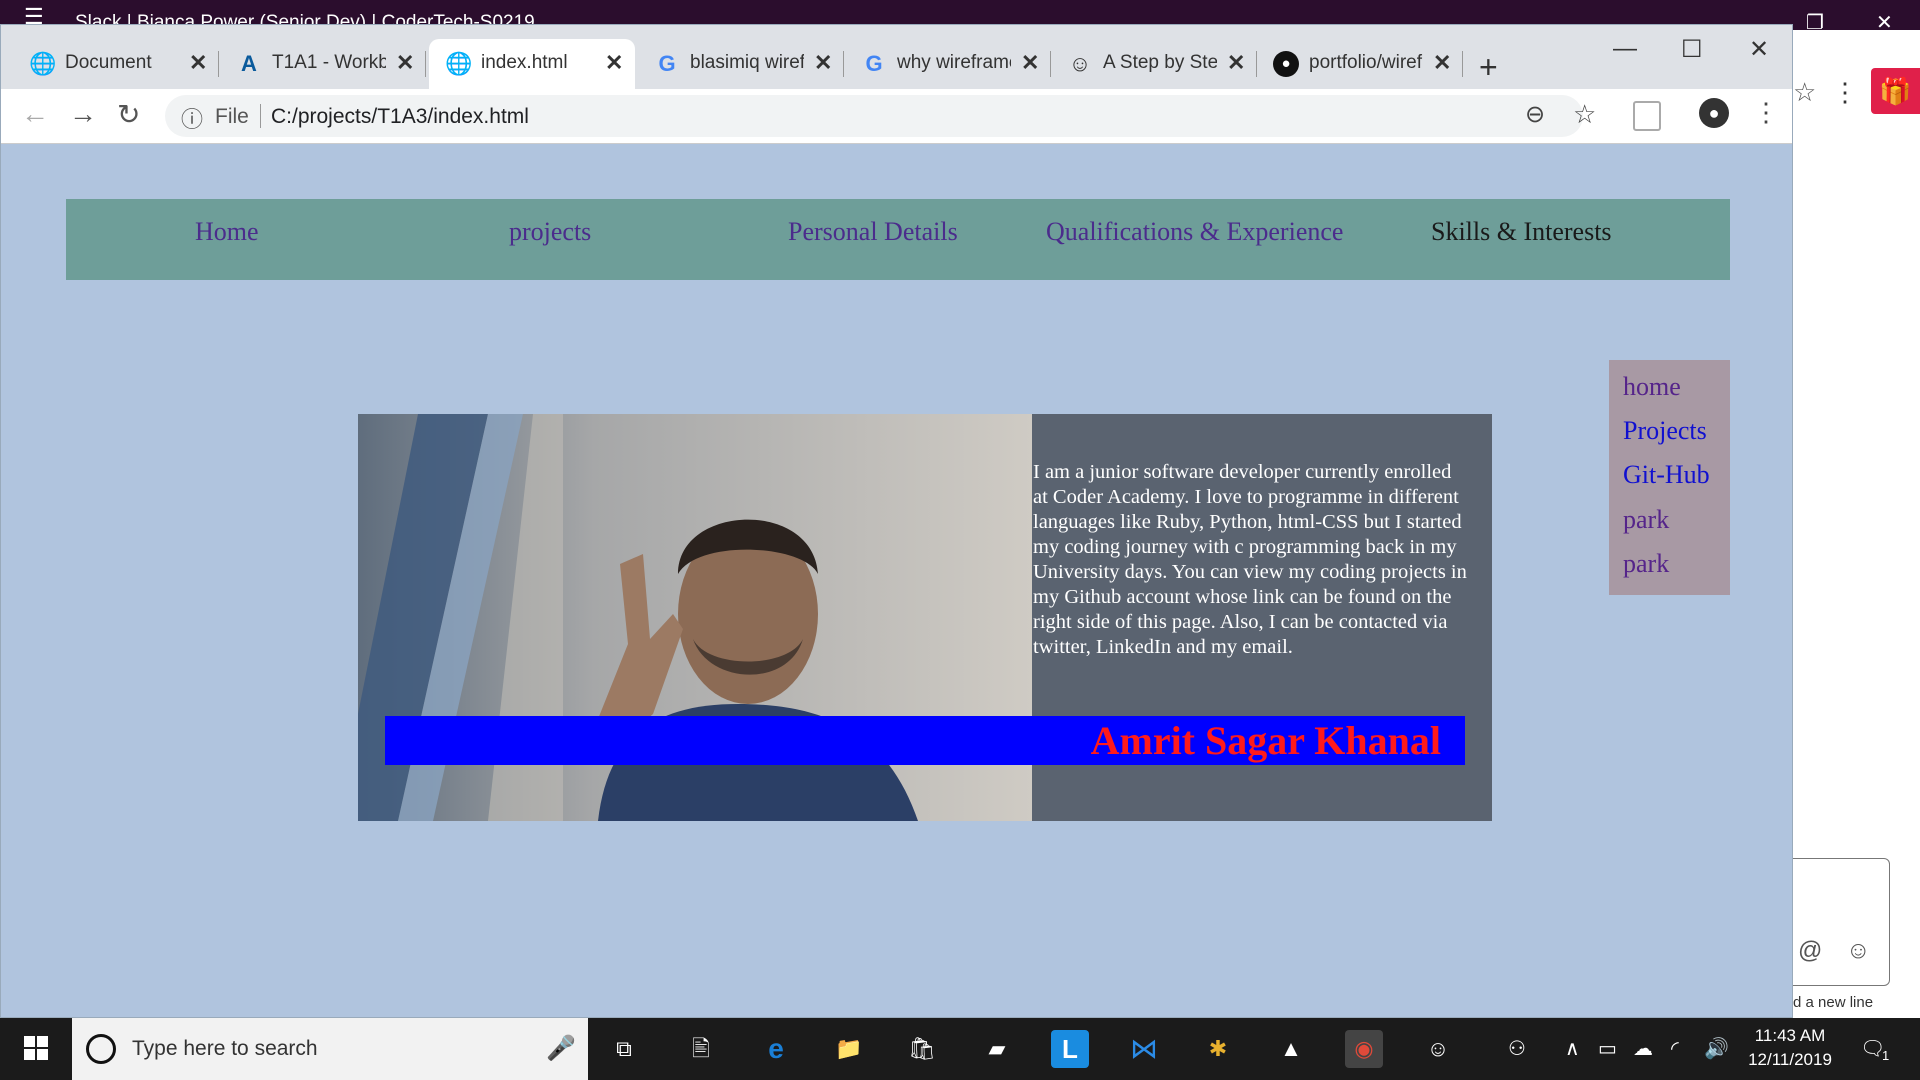 The height and width of the screenshot is (1080, 1920). What do you see at coordinates (1438, 1049) in the screenshot?
I see `smiley-app-icon: ☺` at bounding box center [1438, 1049].